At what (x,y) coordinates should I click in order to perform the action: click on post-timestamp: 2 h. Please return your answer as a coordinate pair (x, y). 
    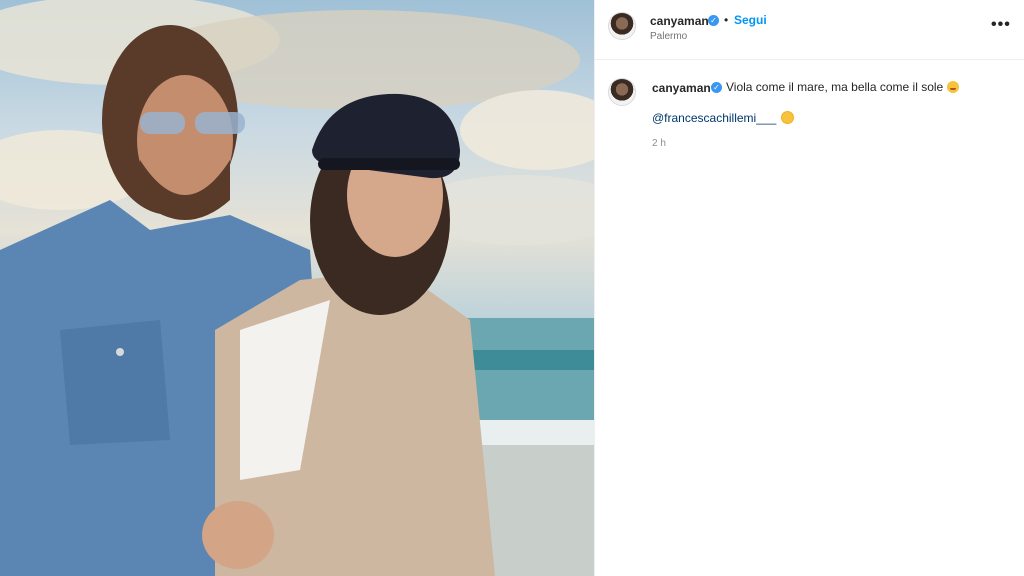
    Looking at the image, I should click on (659, 143).